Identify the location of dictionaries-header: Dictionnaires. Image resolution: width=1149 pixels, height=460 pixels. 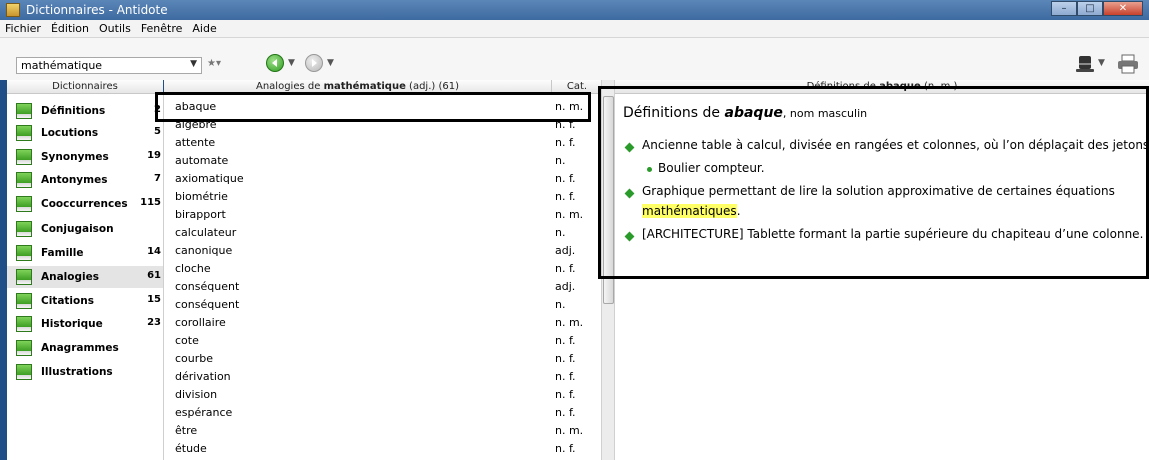
(85, 87).